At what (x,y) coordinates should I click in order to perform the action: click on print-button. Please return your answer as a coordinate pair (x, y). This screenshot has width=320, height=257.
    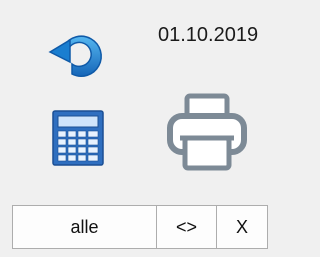
    Looking at the image, I should click on (207, 133).